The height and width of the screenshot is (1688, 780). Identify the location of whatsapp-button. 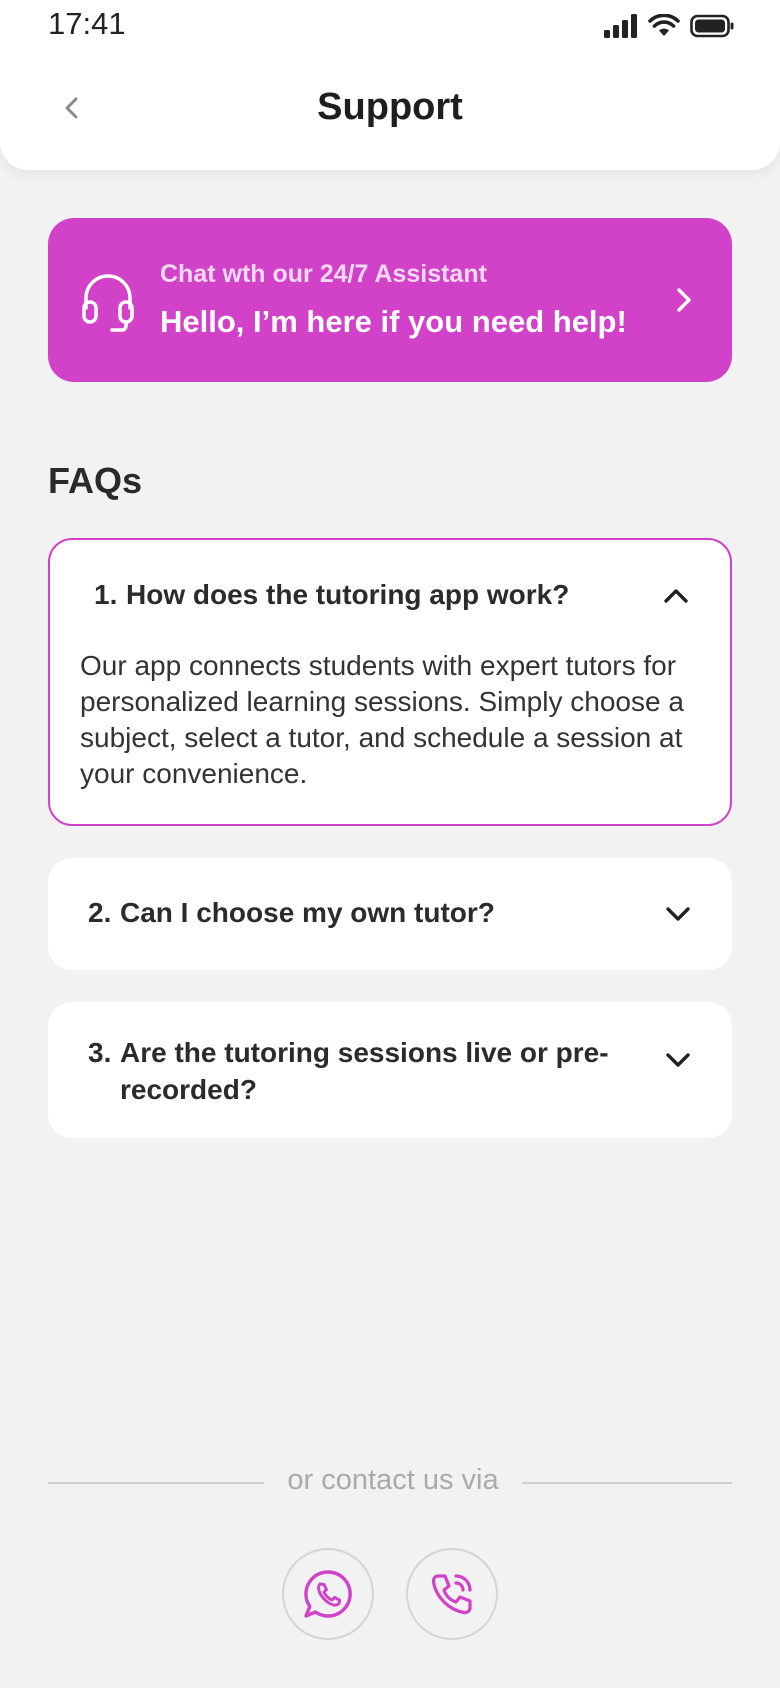
(328, 1594).